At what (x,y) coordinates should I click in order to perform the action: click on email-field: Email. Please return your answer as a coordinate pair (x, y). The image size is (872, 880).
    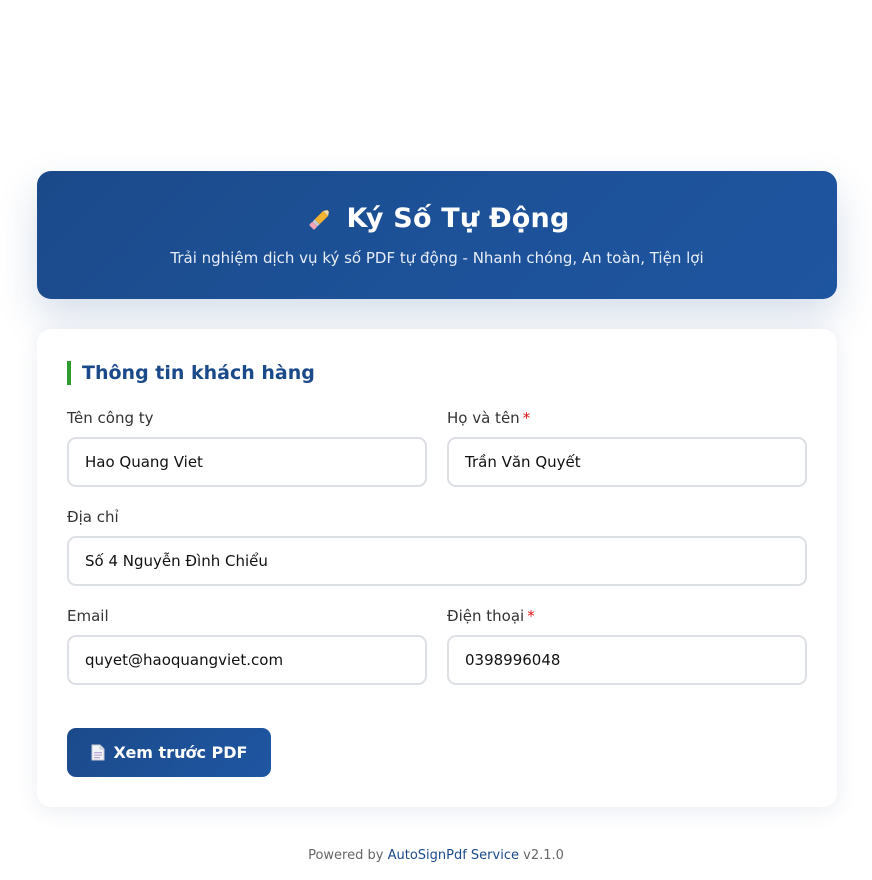
    Looking at the image, I should click on (247, 645).